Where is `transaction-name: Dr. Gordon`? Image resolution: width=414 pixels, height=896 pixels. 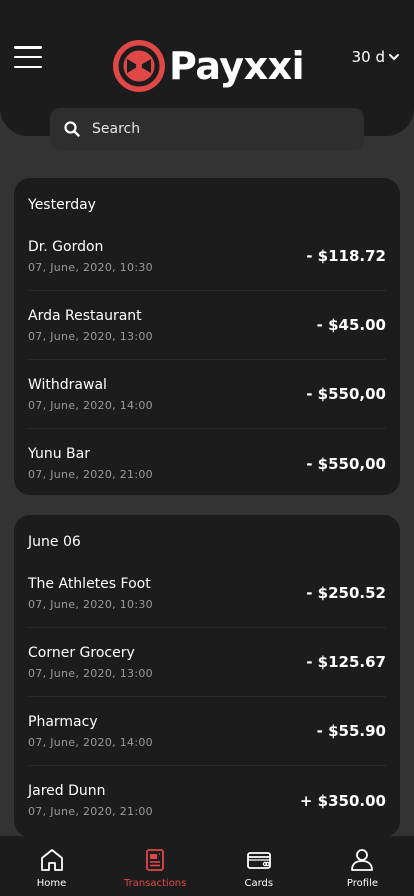 transaction-name: Dr. Gordon is located at coordinates (66, 246).